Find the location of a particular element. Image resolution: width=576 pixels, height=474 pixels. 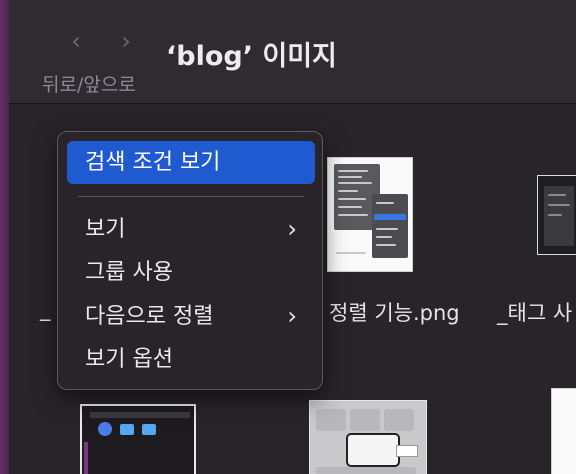

chevron-left-icon: ‹ is located at coordinates (76, 41).